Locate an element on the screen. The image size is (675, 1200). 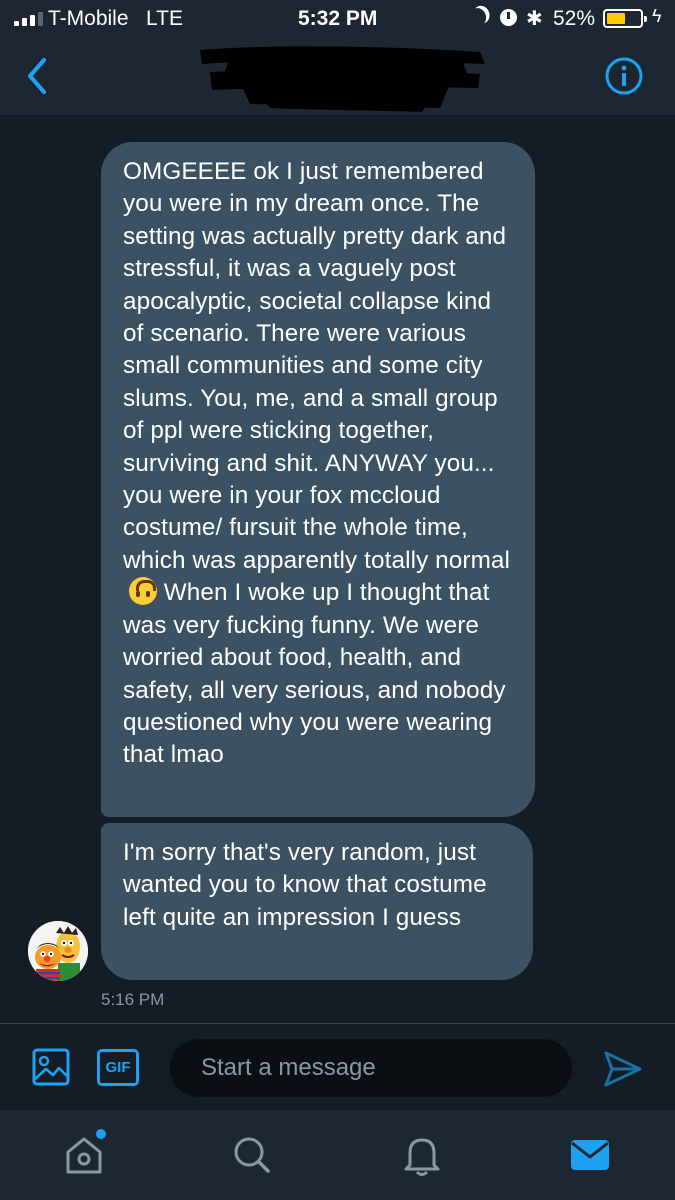
status-time: 5:32 PM is located at coordinates (338, 18).